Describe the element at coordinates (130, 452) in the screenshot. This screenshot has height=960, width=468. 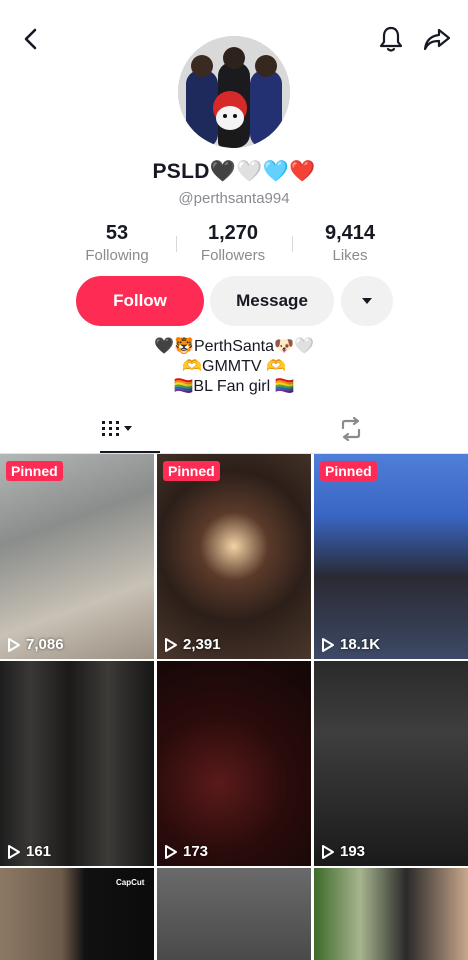
I see `tab-active-indicator` at that location.